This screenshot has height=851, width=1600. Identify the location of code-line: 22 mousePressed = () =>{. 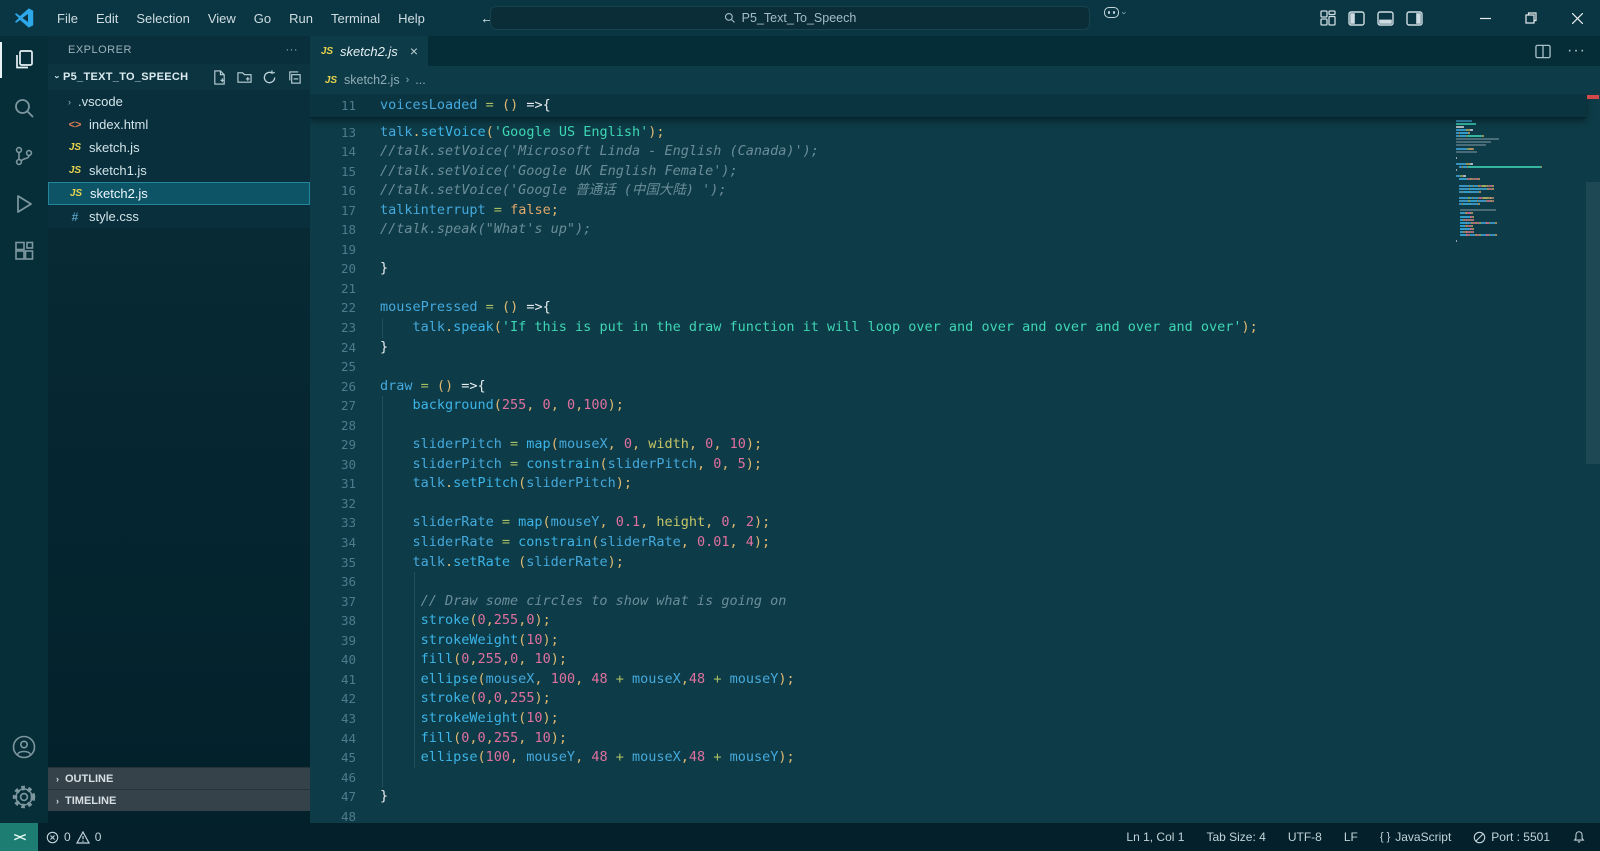
(955, 308).